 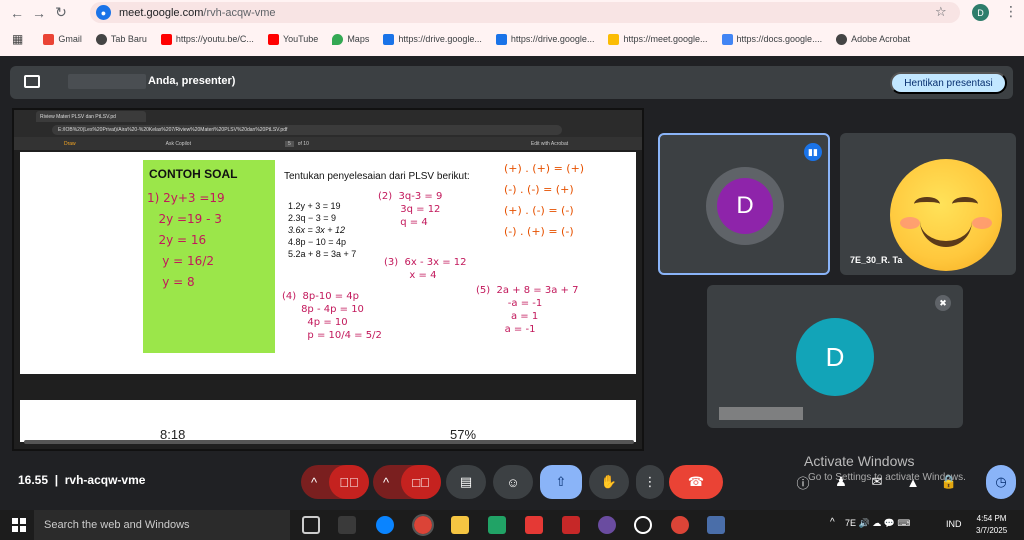 I want to click on info-icon: ⓘ, so click(x=803, y=482).